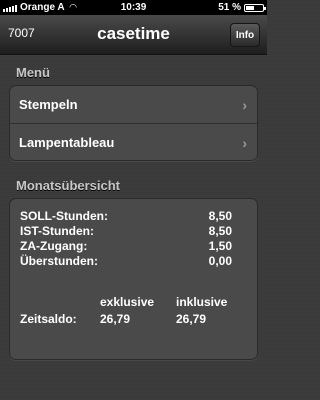 This screenshot has height=400, width=320. I want to click on menu-item-label: Stempeln, so click(48, 104).